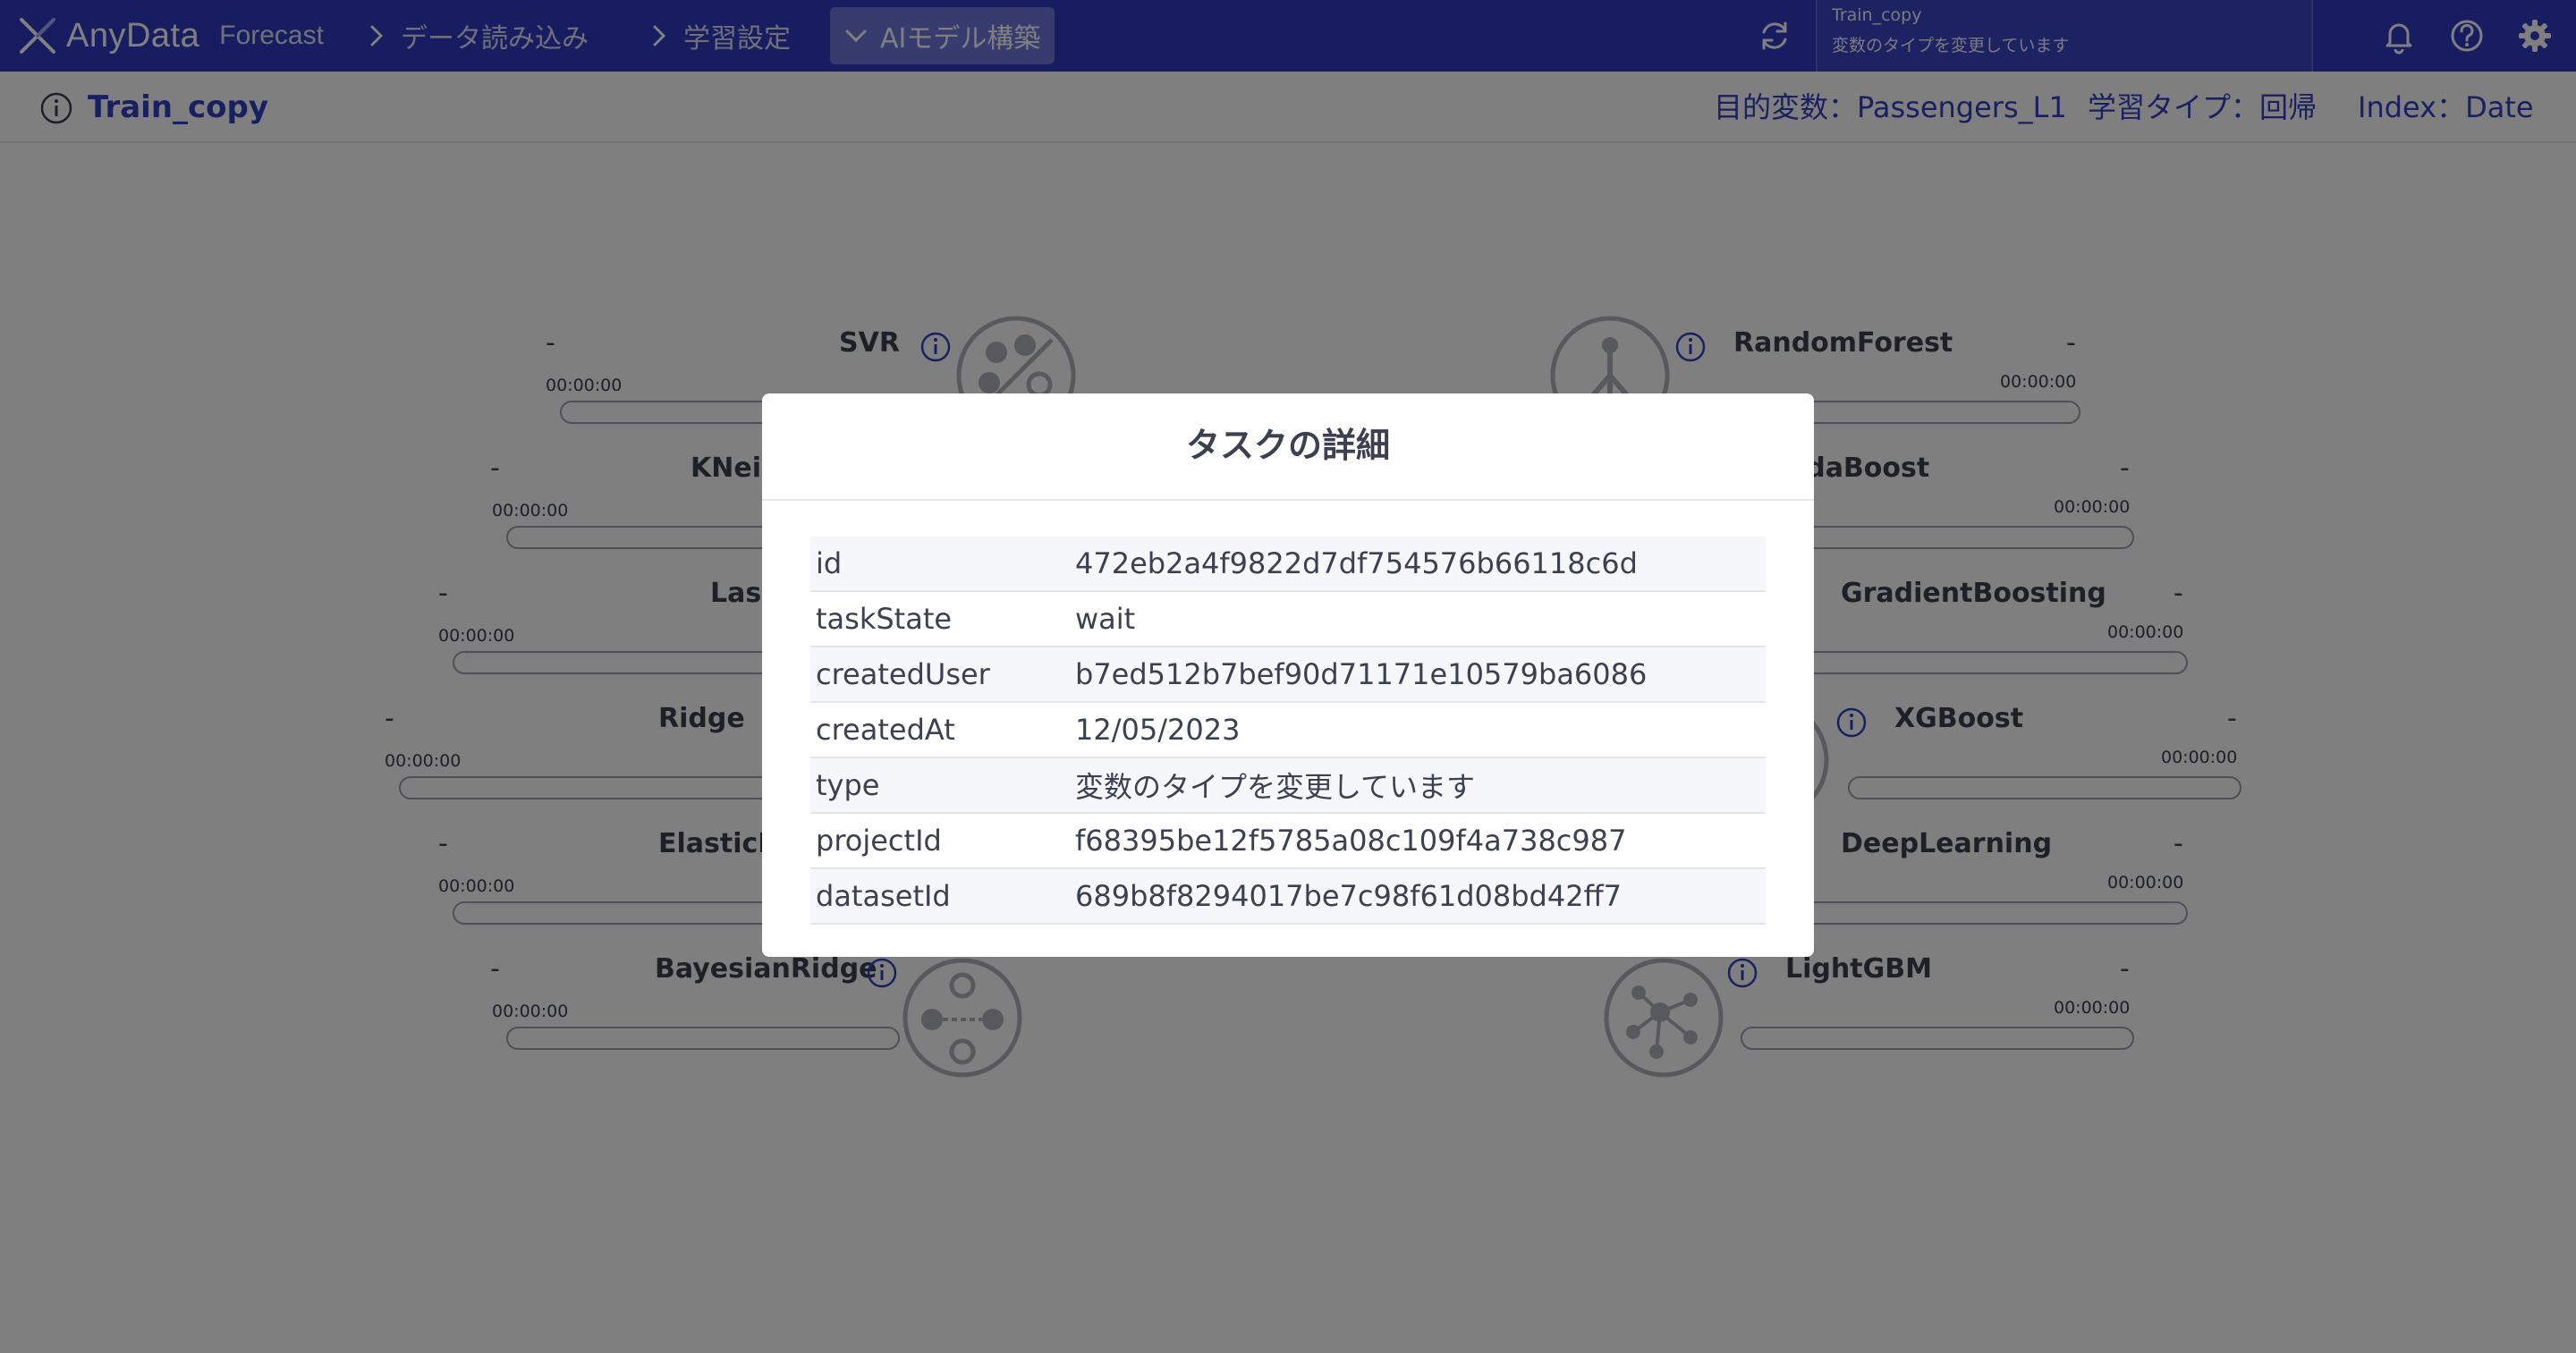  I want to click on table-row: taskState wait, so click(1288, 619).